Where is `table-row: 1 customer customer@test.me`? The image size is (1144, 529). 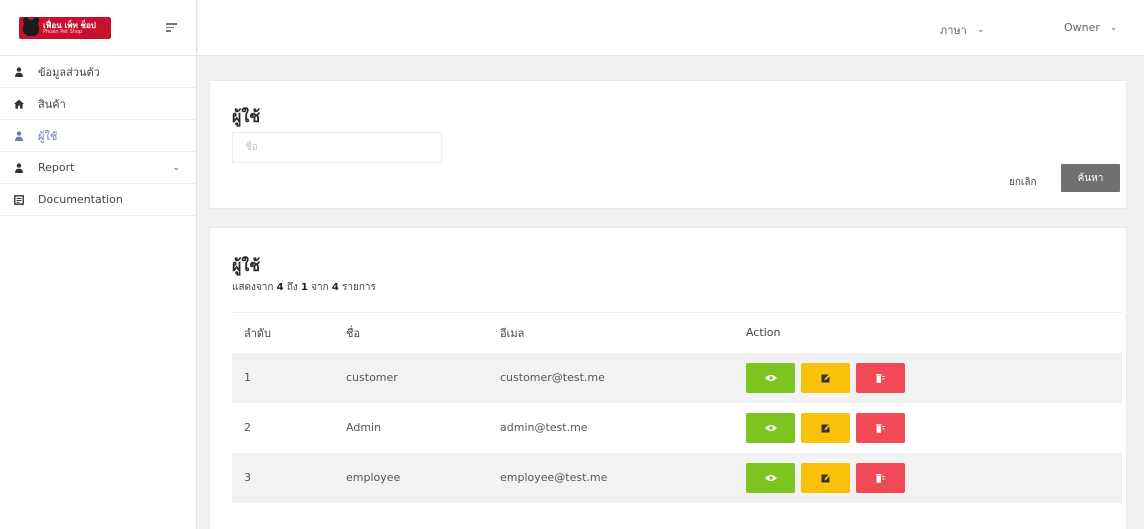 table-row: 1 customer customer@test.me is located at coordinates (677, 377).